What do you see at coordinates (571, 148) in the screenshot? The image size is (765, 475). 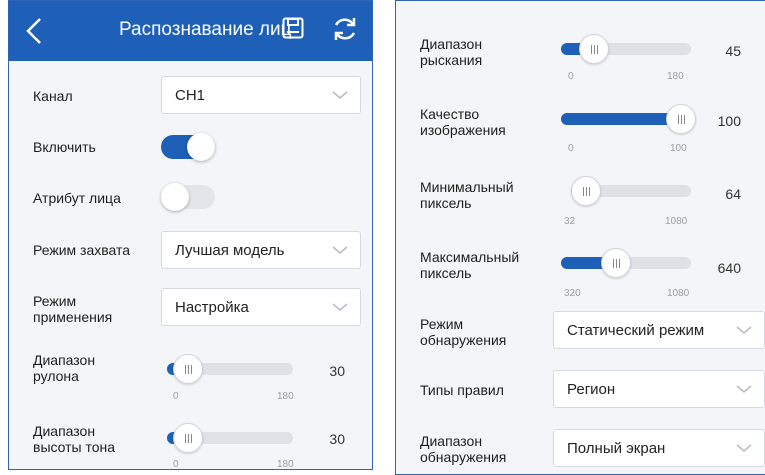 I see `quality-min: 0` at bounding box center [571, 148].